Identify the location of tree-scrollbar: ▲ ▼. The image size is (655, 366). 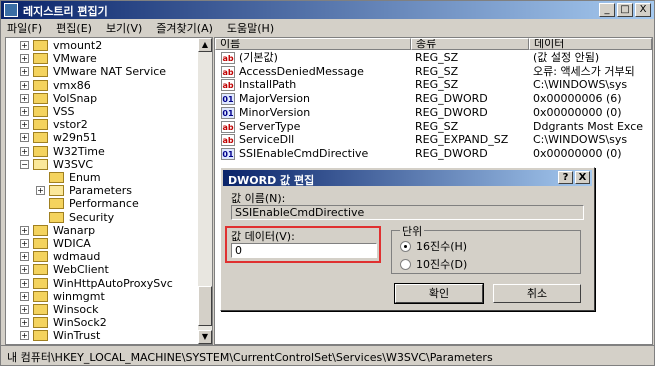
(205, 191).